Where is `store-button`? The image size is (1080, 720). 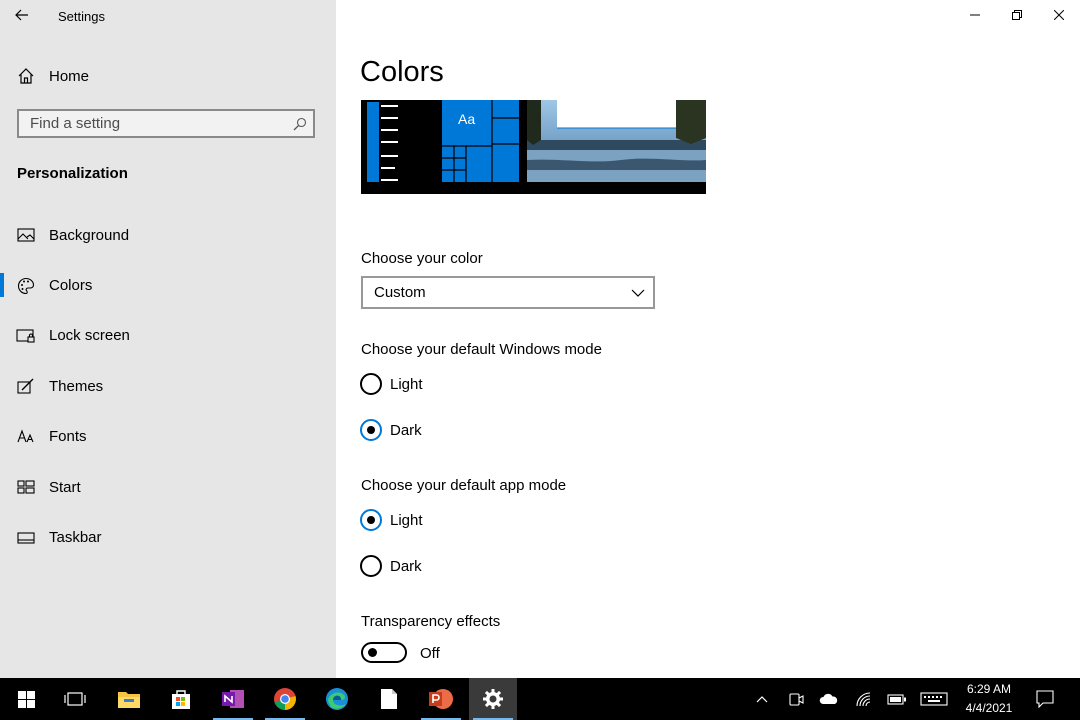 store-button is located at coordinates (181, 699).